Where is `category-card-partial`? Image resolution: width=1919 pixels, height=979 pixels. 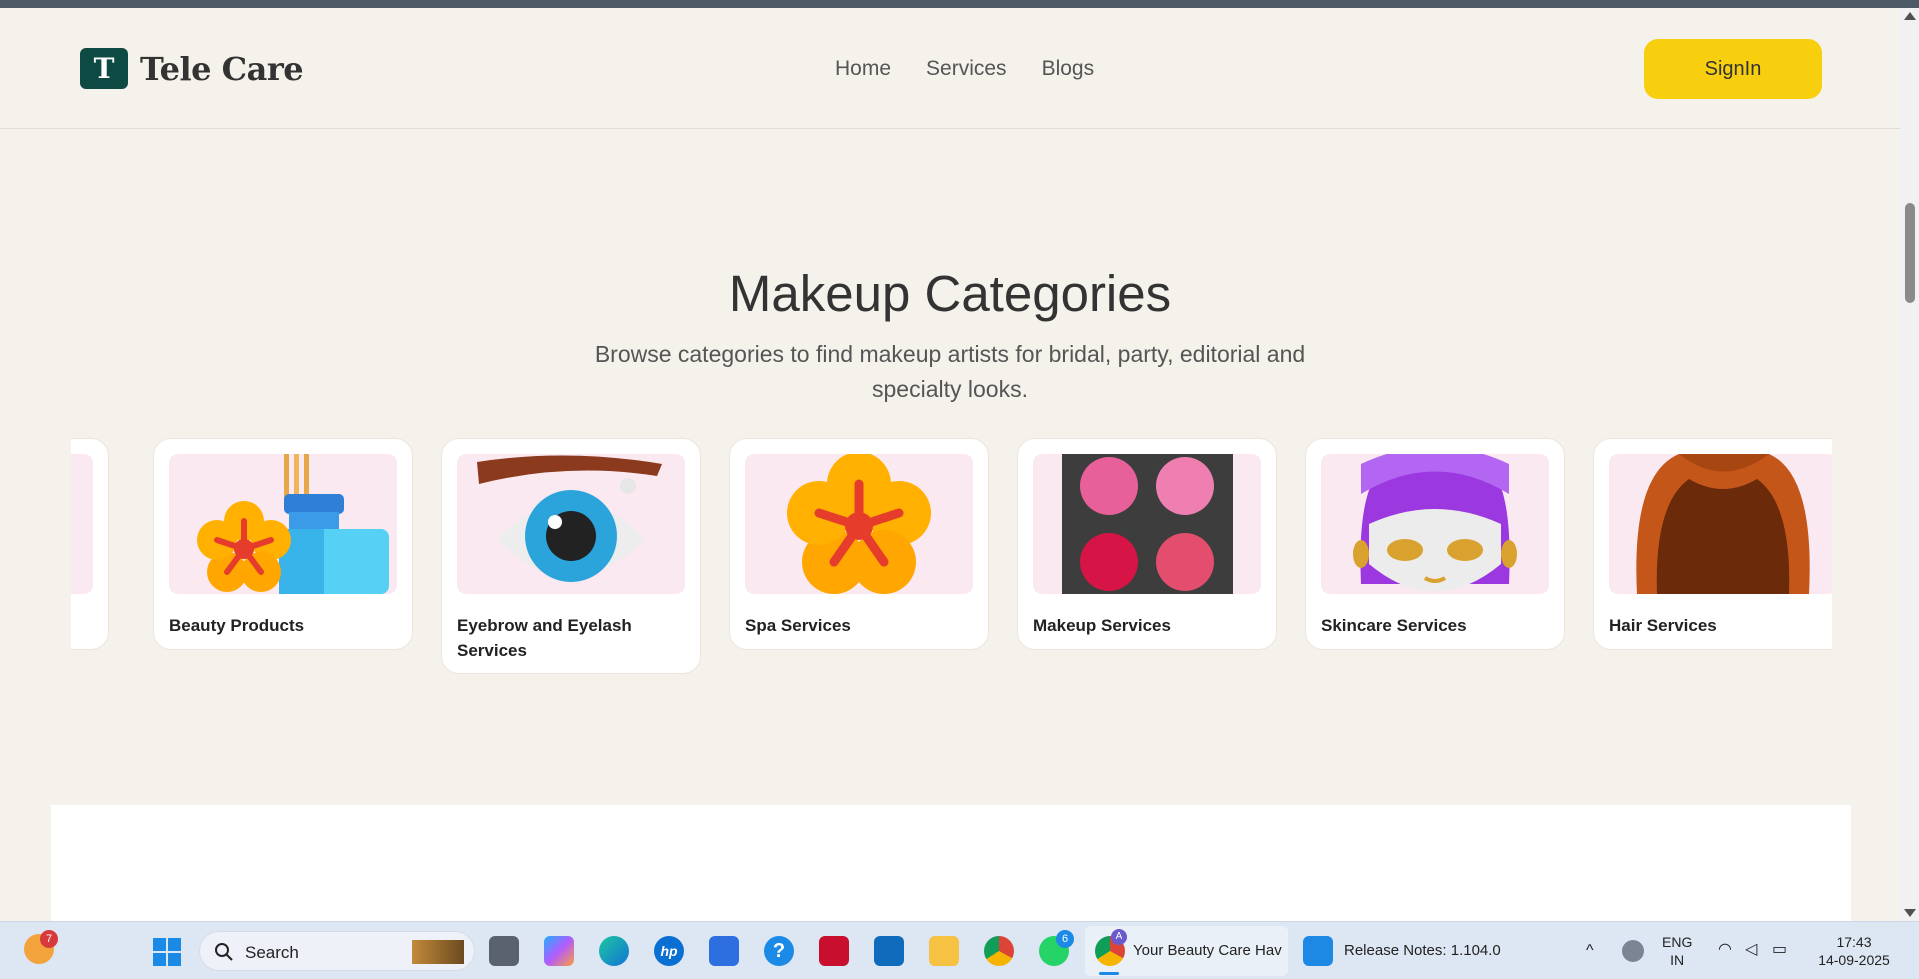 category-card-partial is located at coordinates (90, 544).